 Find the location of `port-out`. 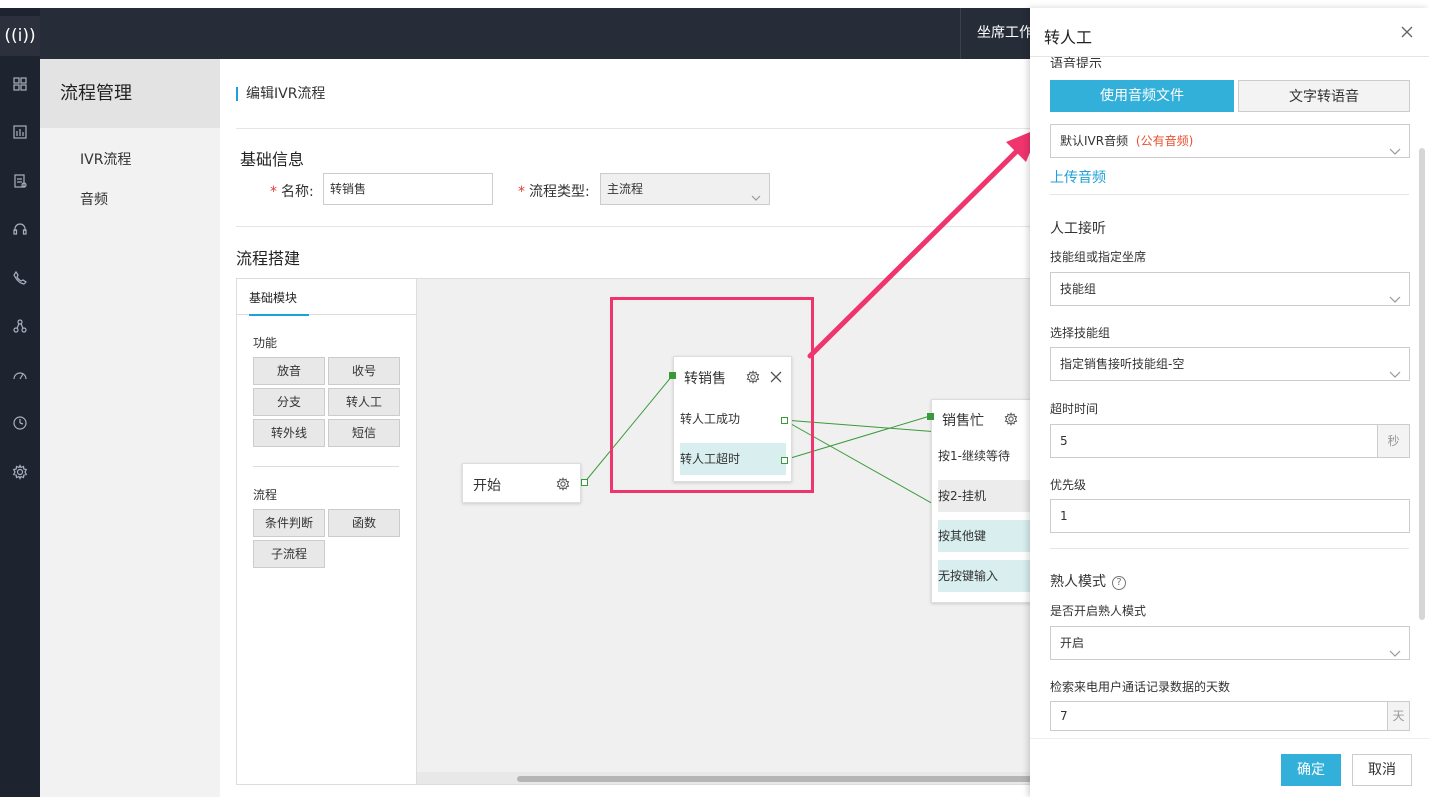

port-out is located at coordinates (584, 482).